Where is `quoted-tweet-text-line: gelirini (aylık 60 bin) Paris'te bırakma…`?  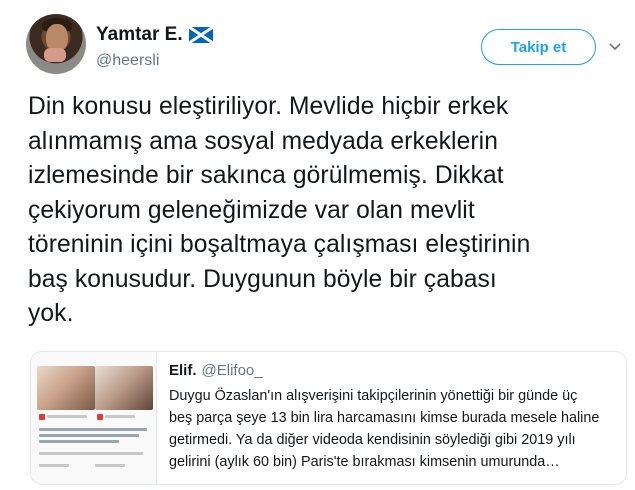 quoted-tweet-text-line: gelirini (aylık 60 bin) Paris'te bırakma… is located at coordinates (364, 462).